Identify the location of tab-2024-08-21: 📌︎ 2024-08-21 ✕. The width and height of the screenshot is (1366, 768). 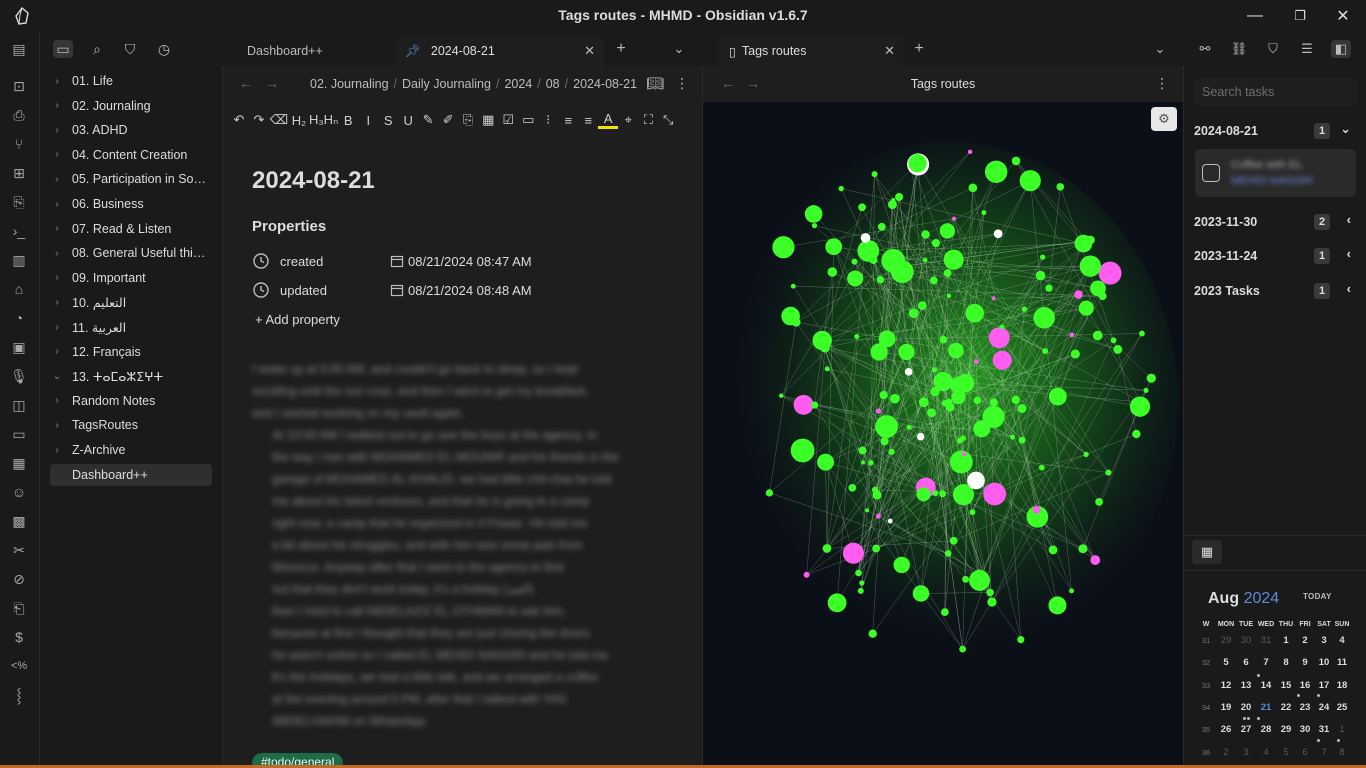
(499, 51).